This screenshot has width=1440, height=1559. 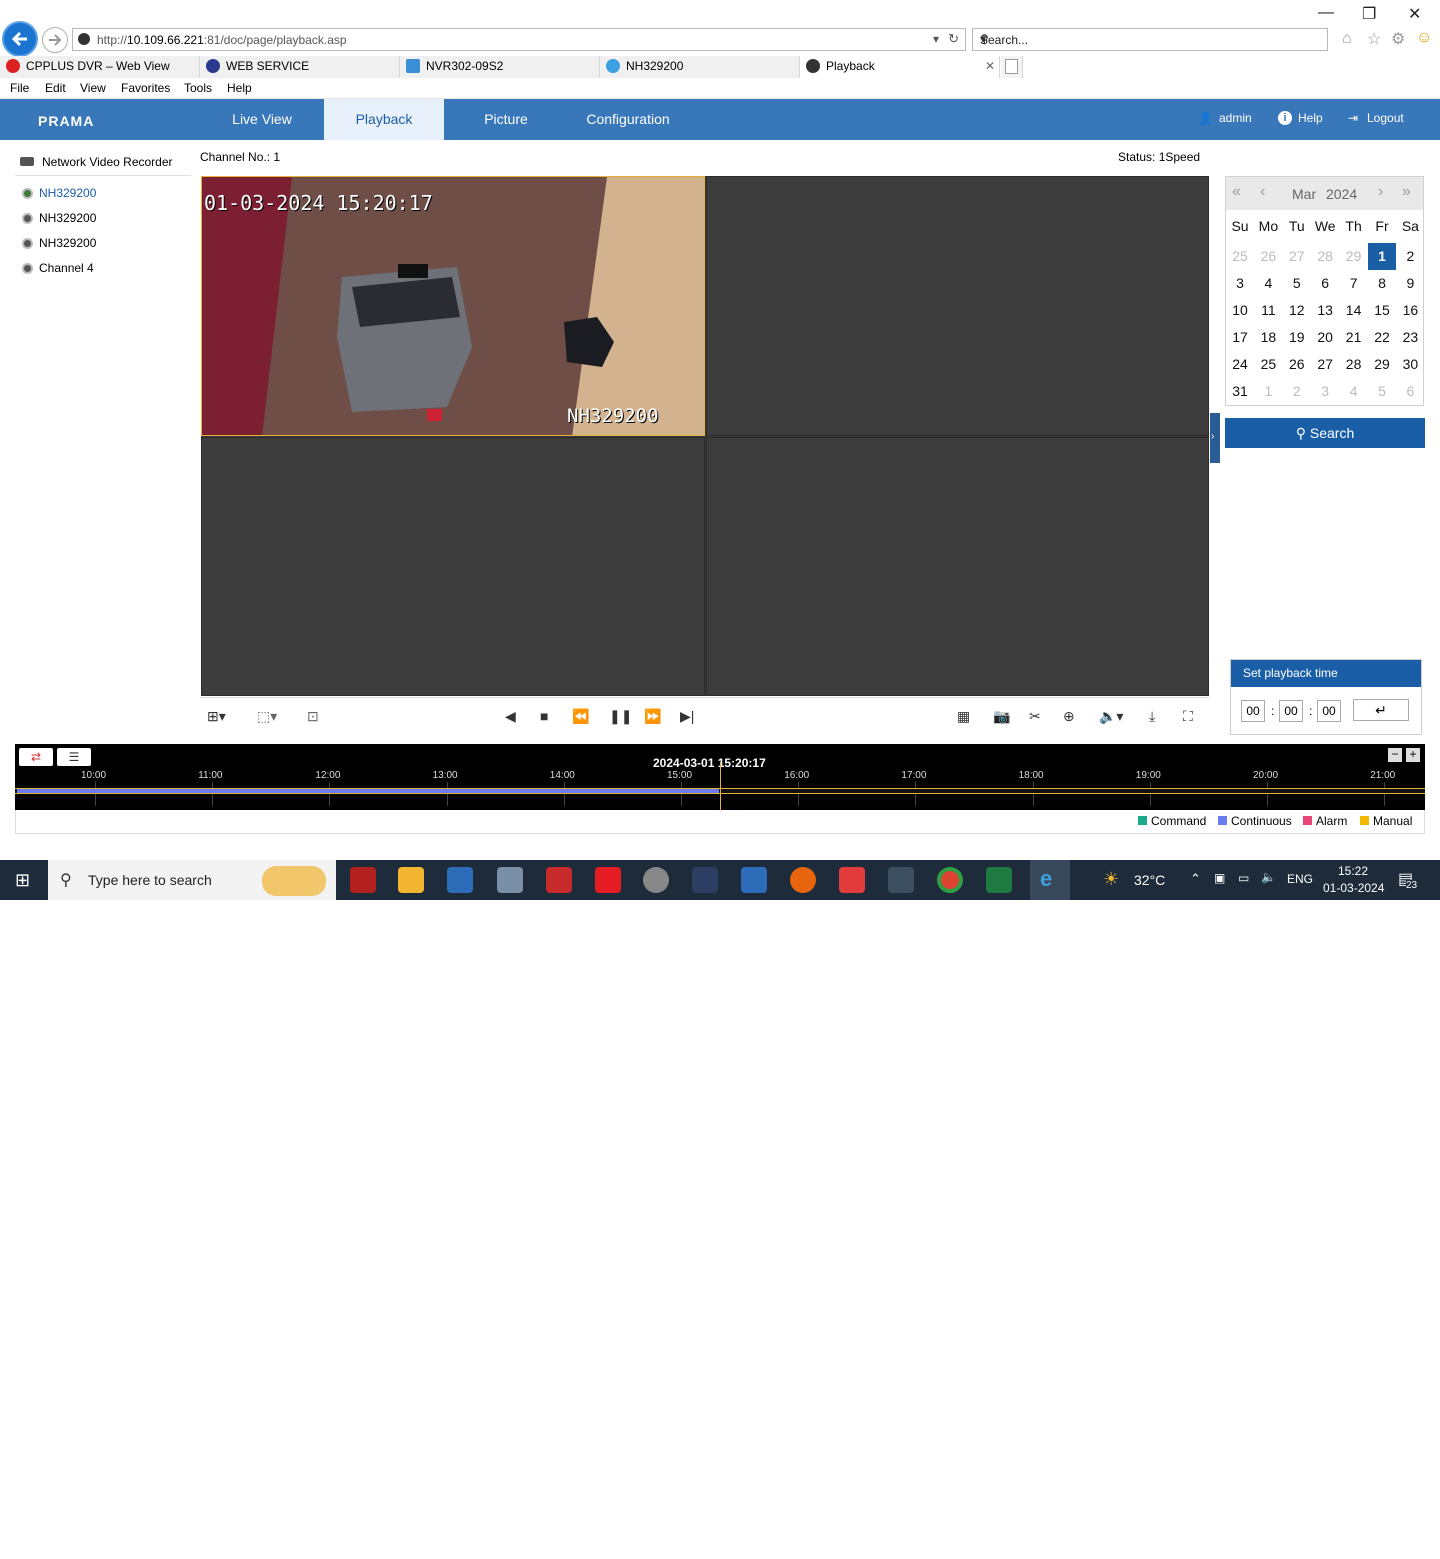 What do you see at coordinates (1291, 711) in the screenshot?
I see `minute-input: 00` at bounding box center [1291, 711].